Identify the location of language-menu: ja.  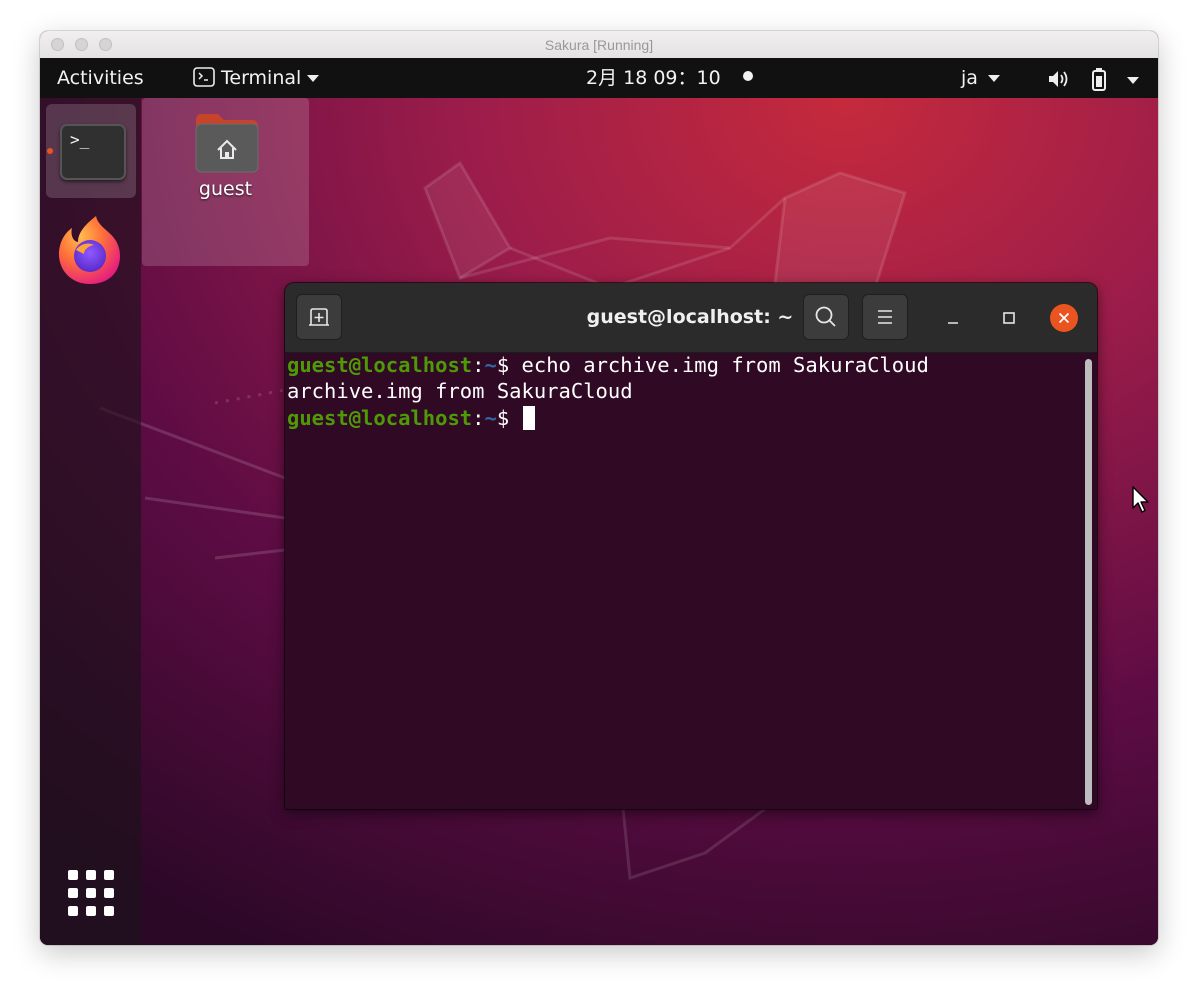
(980, 78).